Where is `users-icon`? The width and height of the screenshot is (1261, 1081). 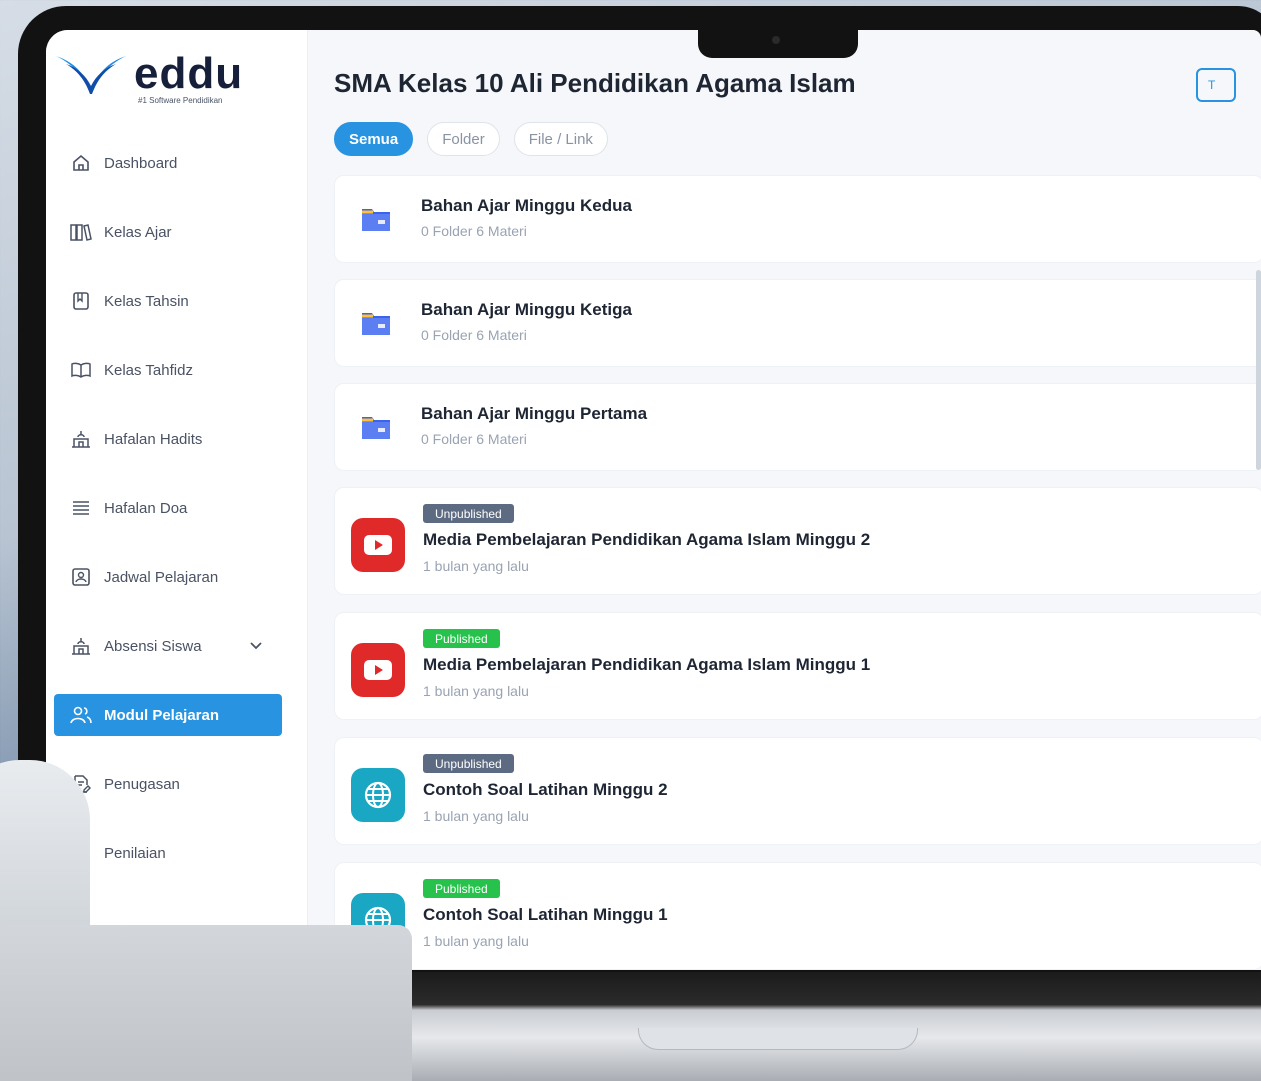 users-icon is located at coordinates (81, 715).